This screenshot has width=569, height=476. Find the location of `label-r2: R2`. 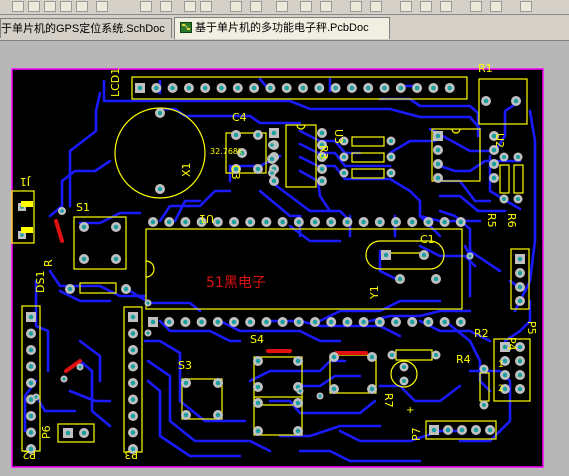

label-r2: R2 is located at coordinates (481, 333).